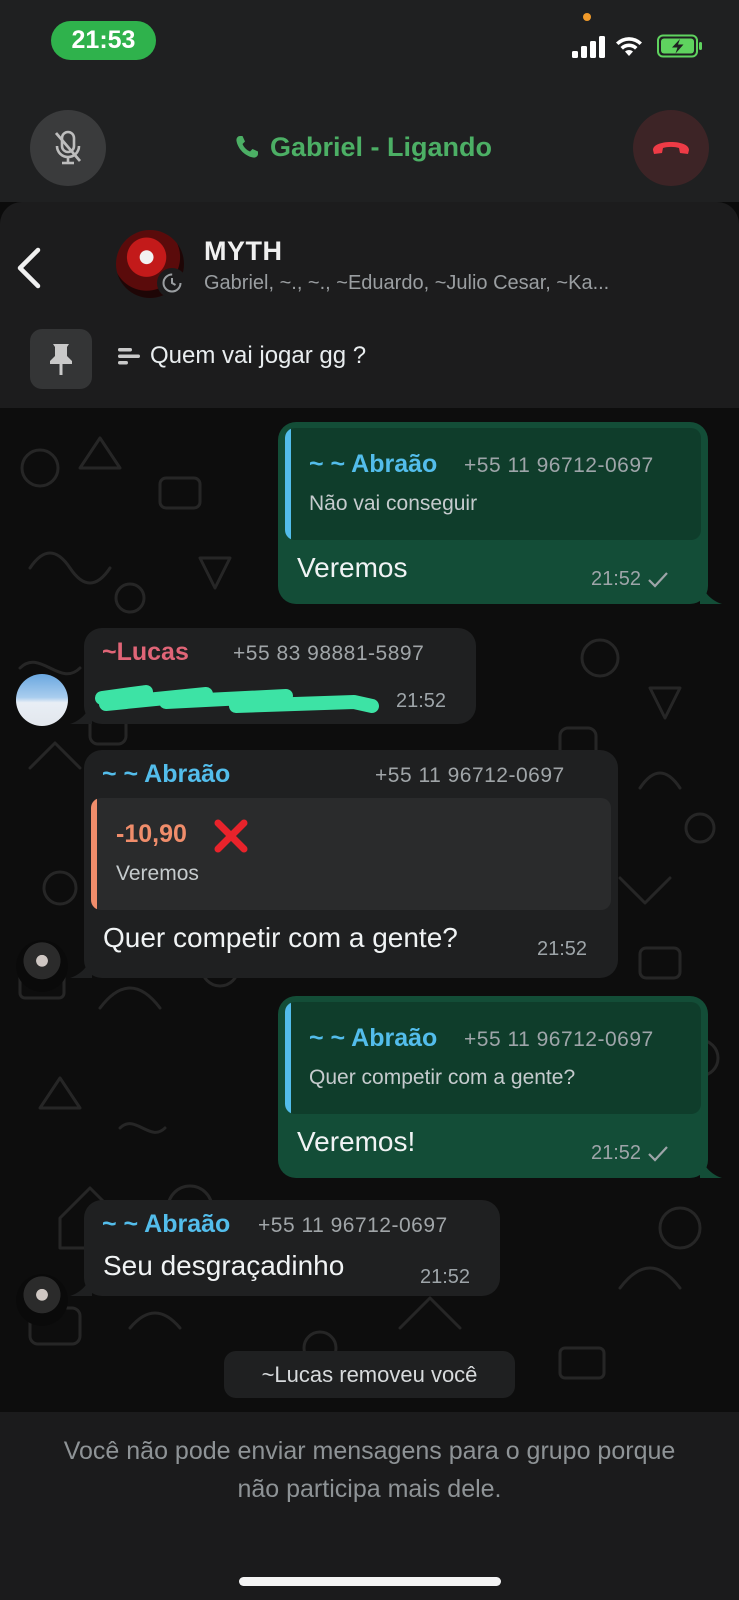  I want to click on message-text: Quer competir com a gente?, so click(280, 937).